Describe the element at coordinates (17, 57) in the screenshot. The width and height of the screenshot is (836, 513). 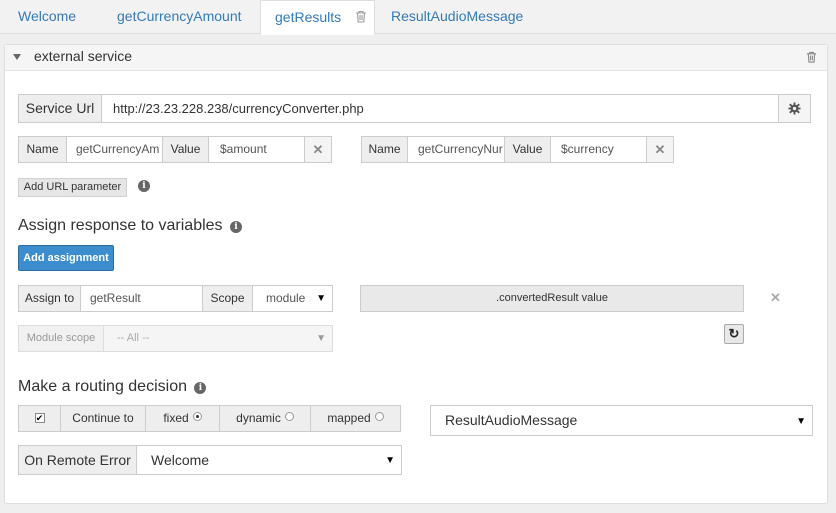
I see `collapse-caret-icon` at that location.